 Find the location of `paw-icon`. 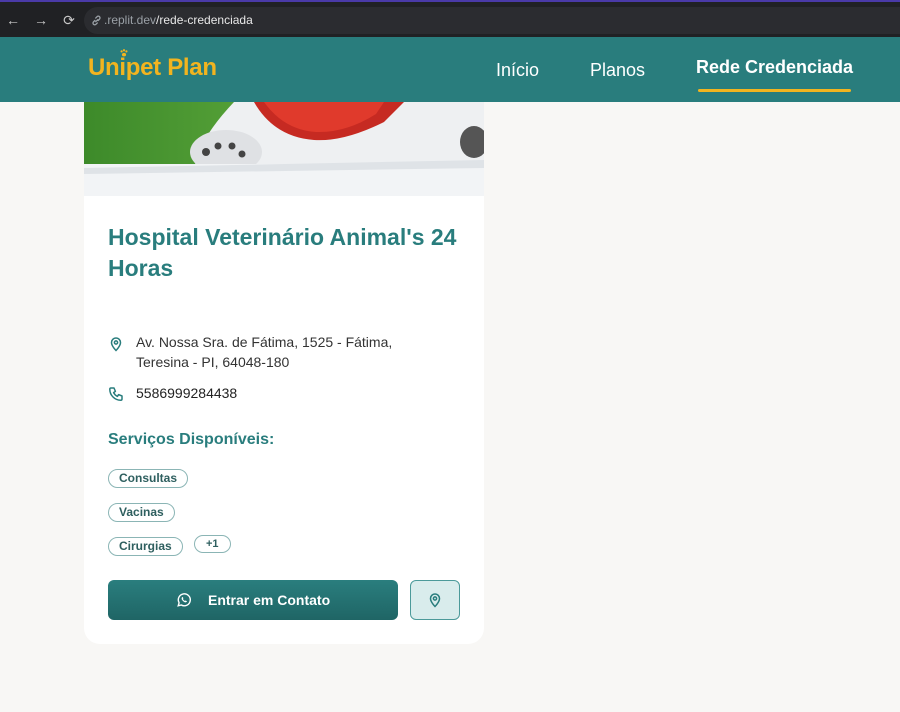

paw-icon is located at coordinates (124, 53).